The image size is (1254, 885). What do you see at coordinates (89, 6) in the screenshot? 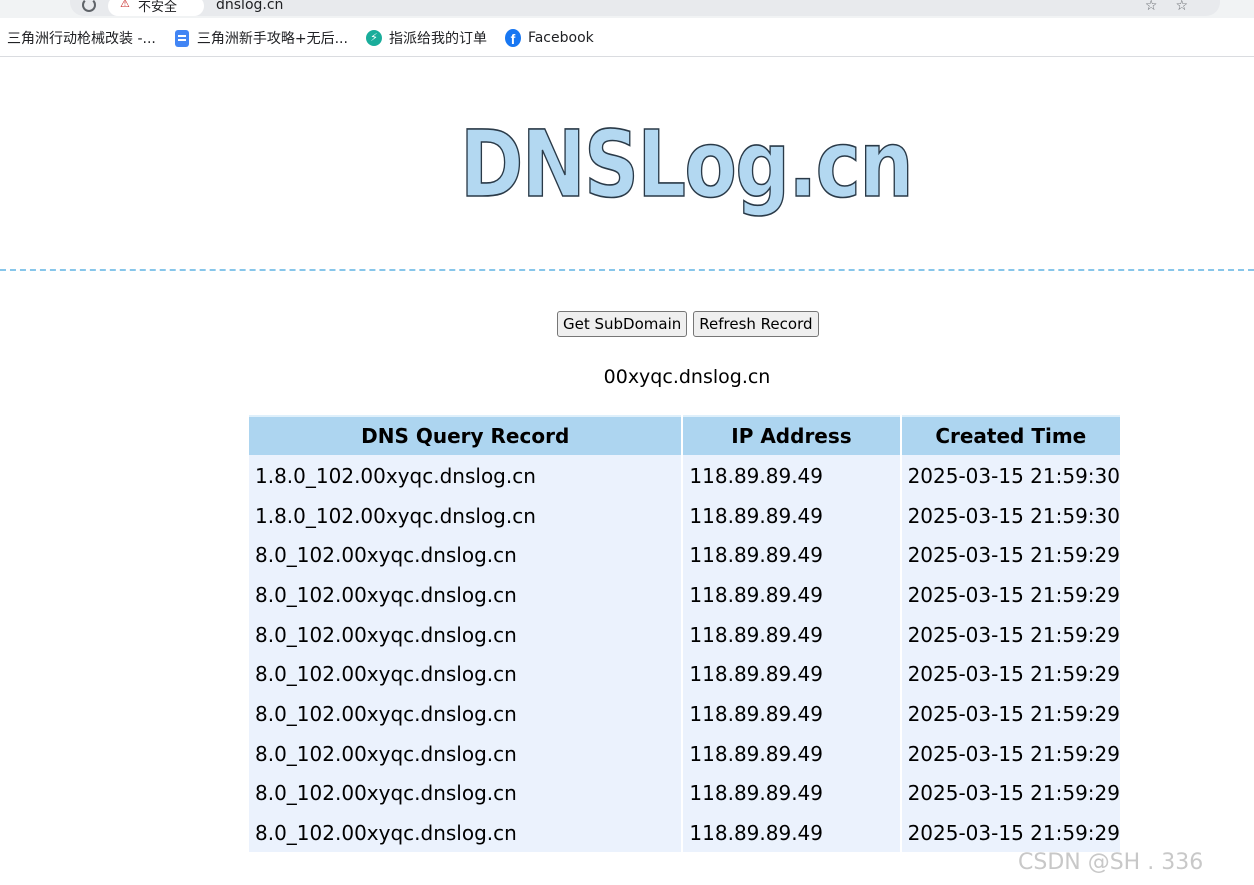
I see `back-forward-icon` at bounding box center [89, 6].